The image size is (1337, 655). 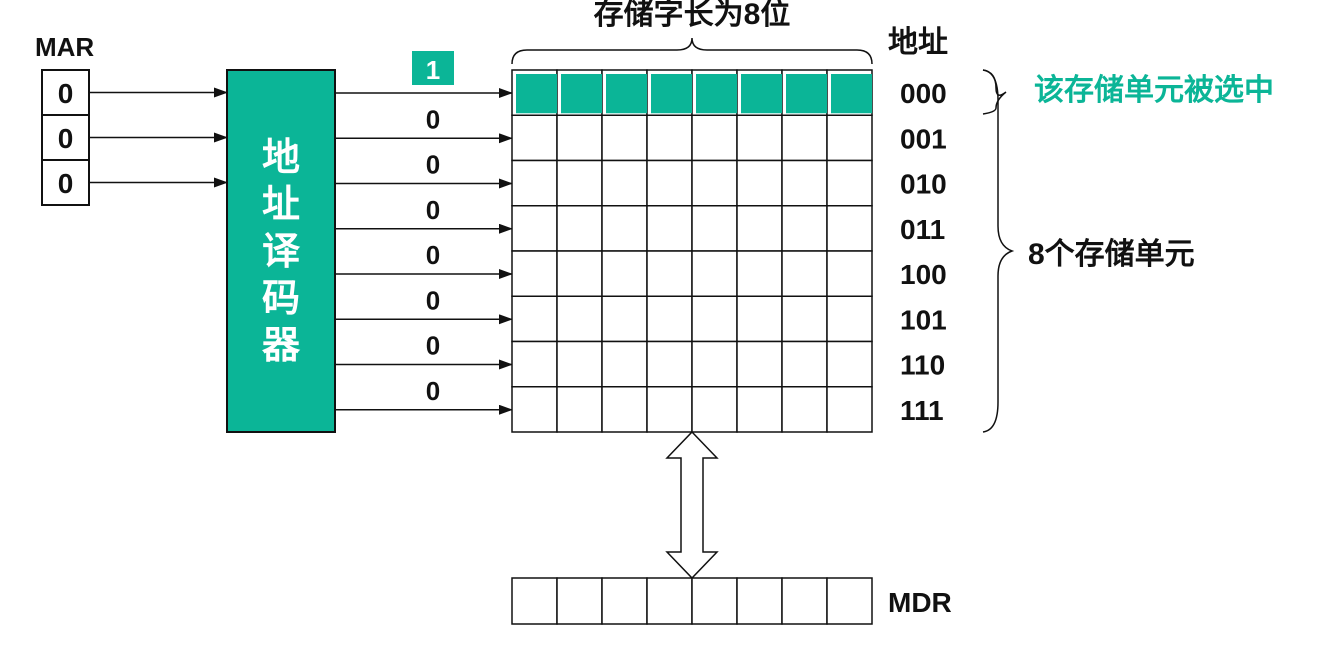 I want to click on address-list: 000 001 010 011 100 101 110 111, so click(x=923, y=252).